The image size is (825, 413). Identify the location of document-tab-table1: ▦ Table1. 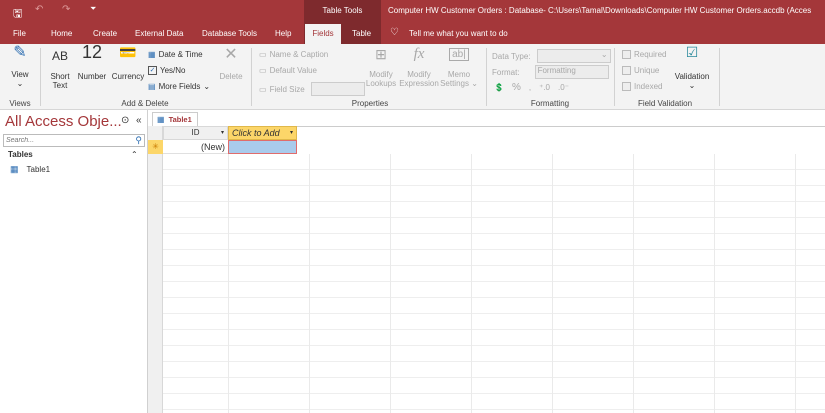
(175, 119).